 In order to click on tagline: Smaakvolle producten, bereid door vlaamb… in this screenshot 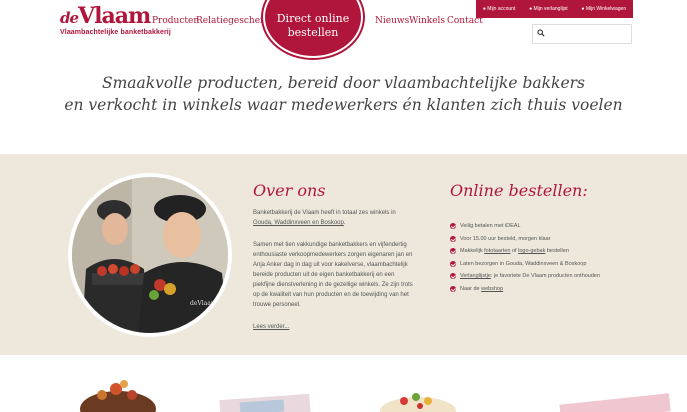, I will do `click(343, 94)`.